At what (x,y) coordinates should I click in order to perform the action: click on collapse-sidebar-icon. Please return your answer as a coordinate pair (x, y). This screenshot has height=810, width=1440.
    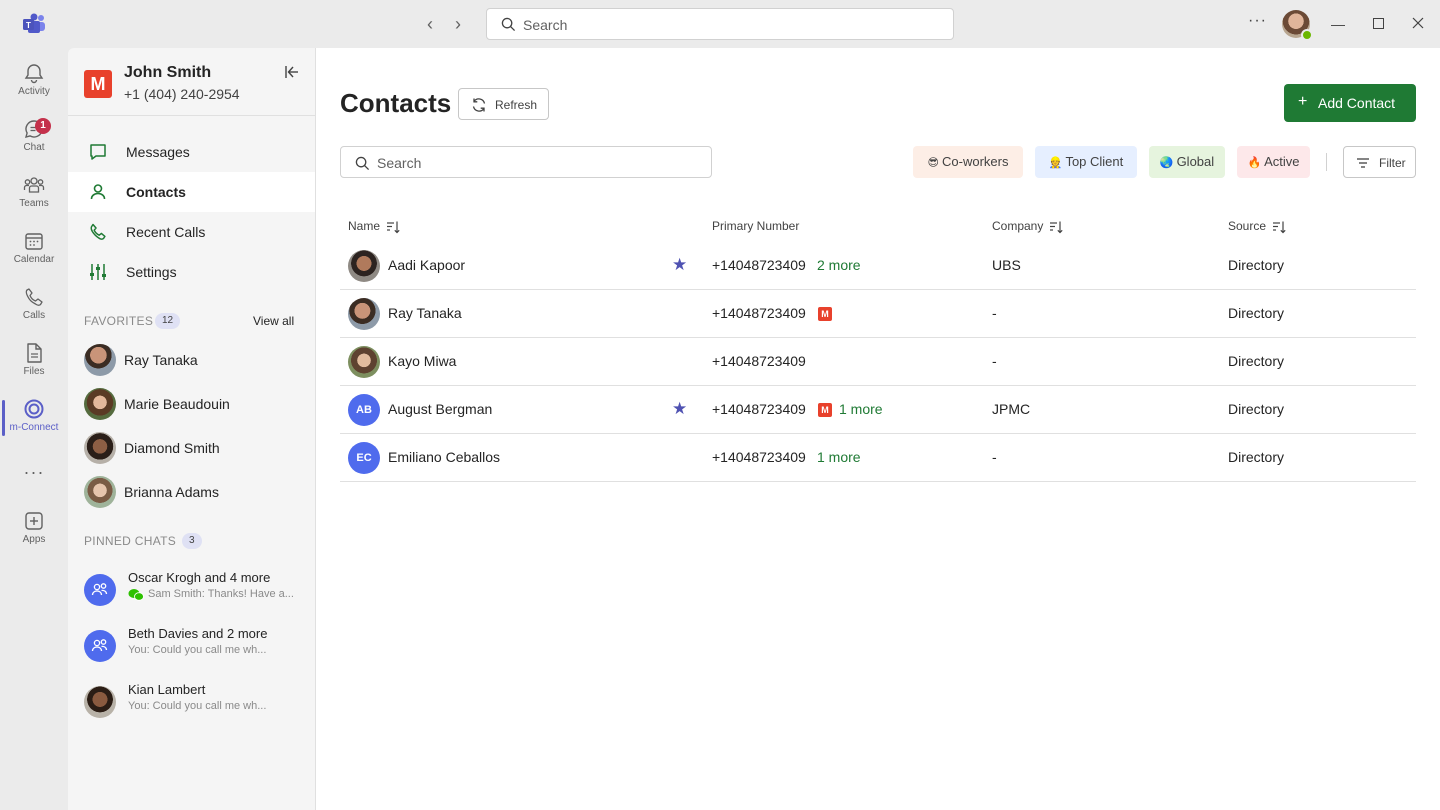
    Looking at the image, I should click on (292, 72).